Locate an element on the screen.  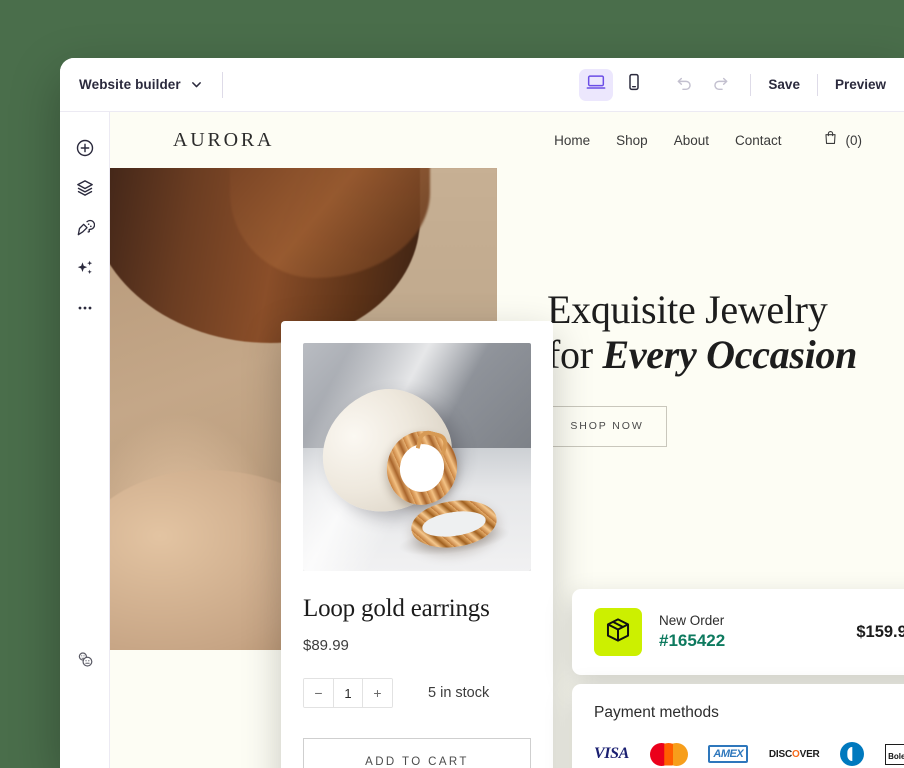
more-options-button is located at coordinates (85, 310).